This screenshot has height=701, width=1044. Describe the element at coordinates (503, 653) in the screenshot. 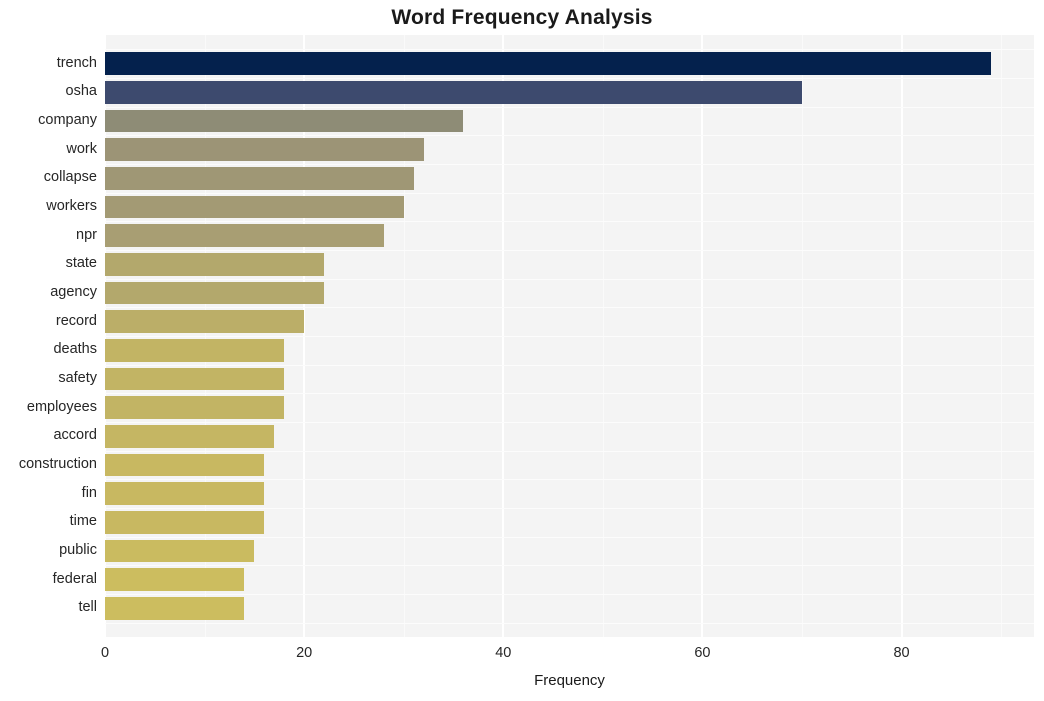

I see `x-tick-label-40: 40` at that location.